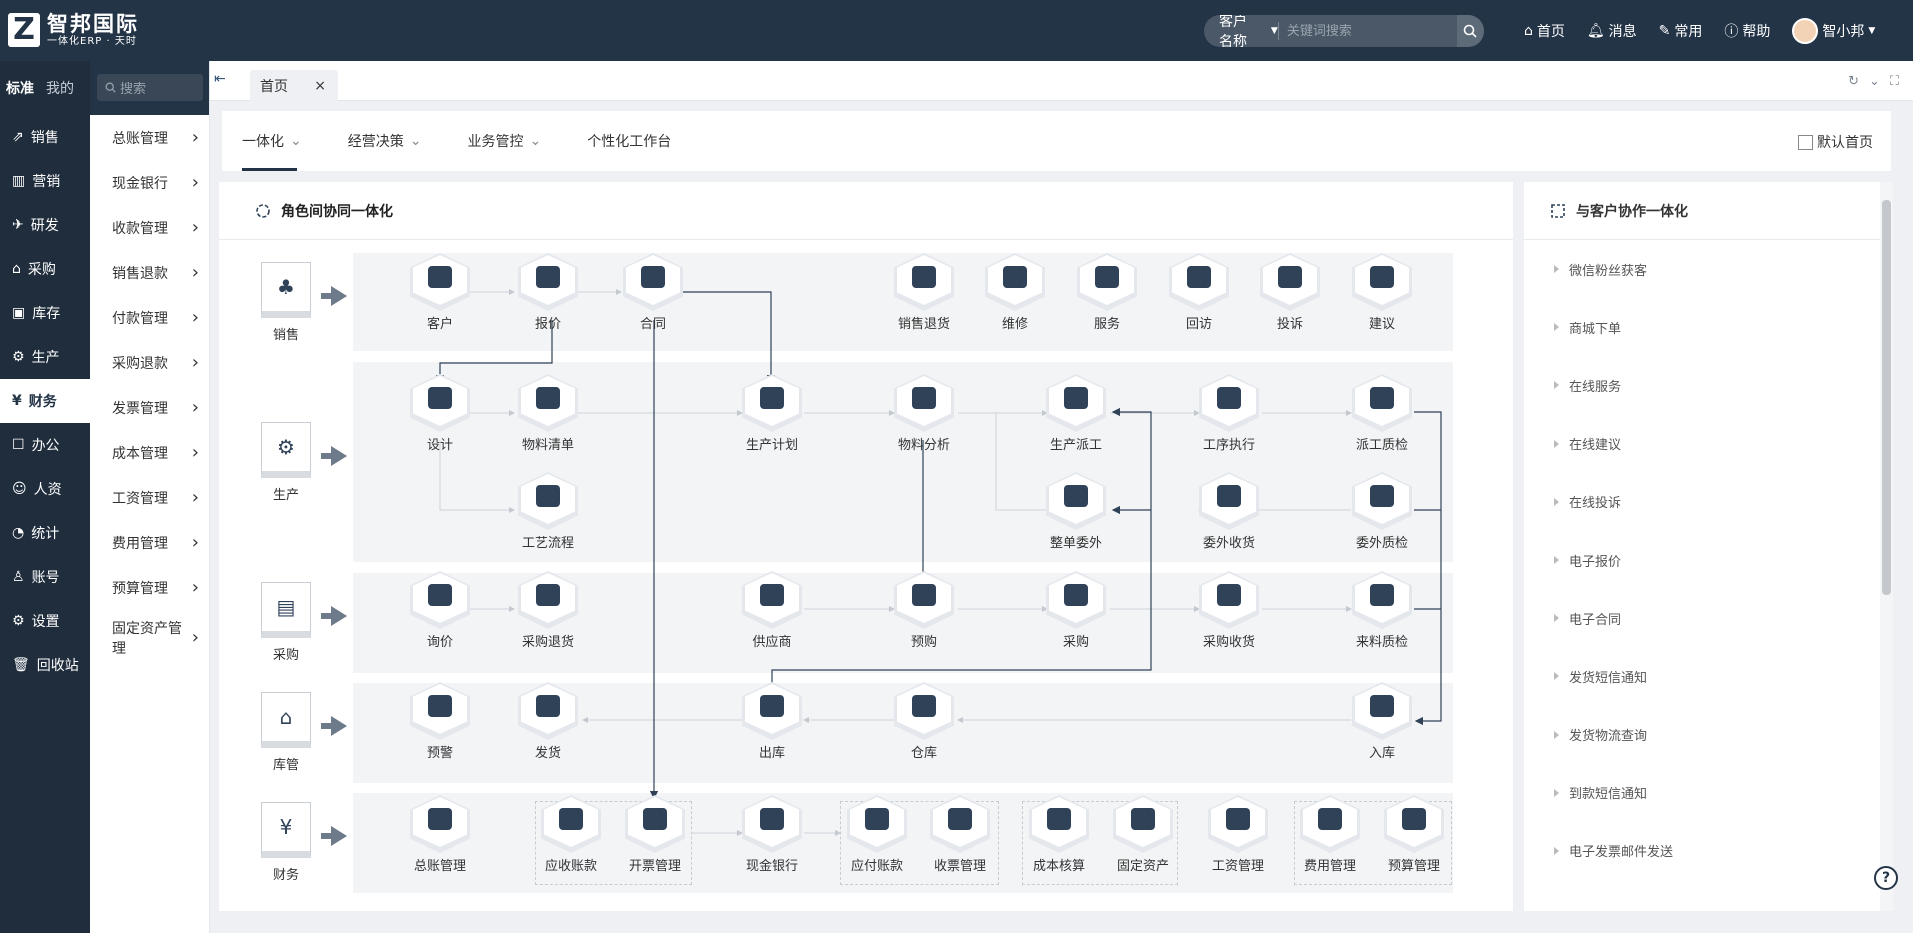  I want to click on node-zzgl: 总账管理, so click(440, 834).